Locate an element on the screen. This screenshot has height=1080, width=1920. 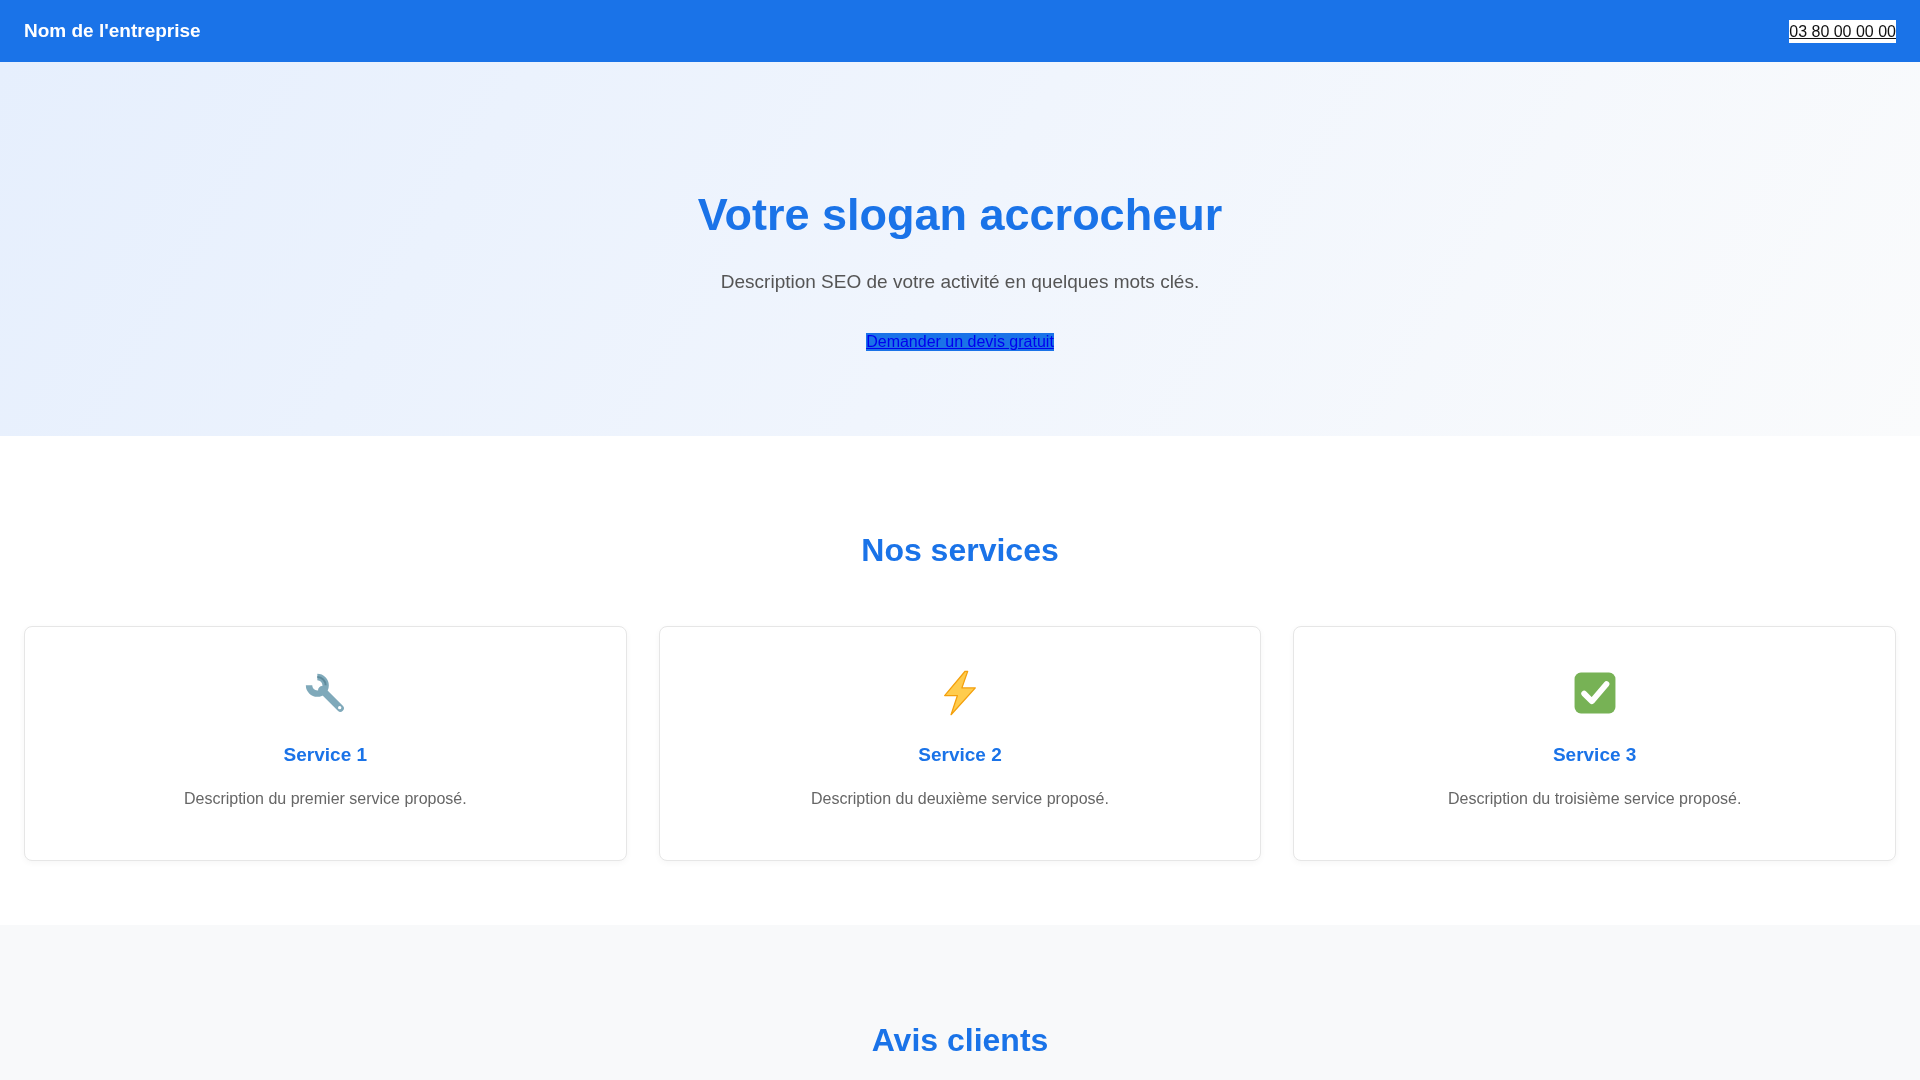
section-title: Avis clients is located at coordinates (960, 1040).